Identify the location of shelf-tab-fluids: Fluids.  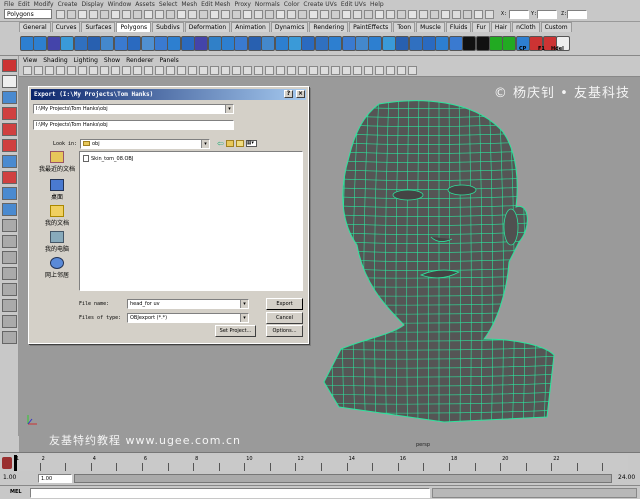
(458, 27).